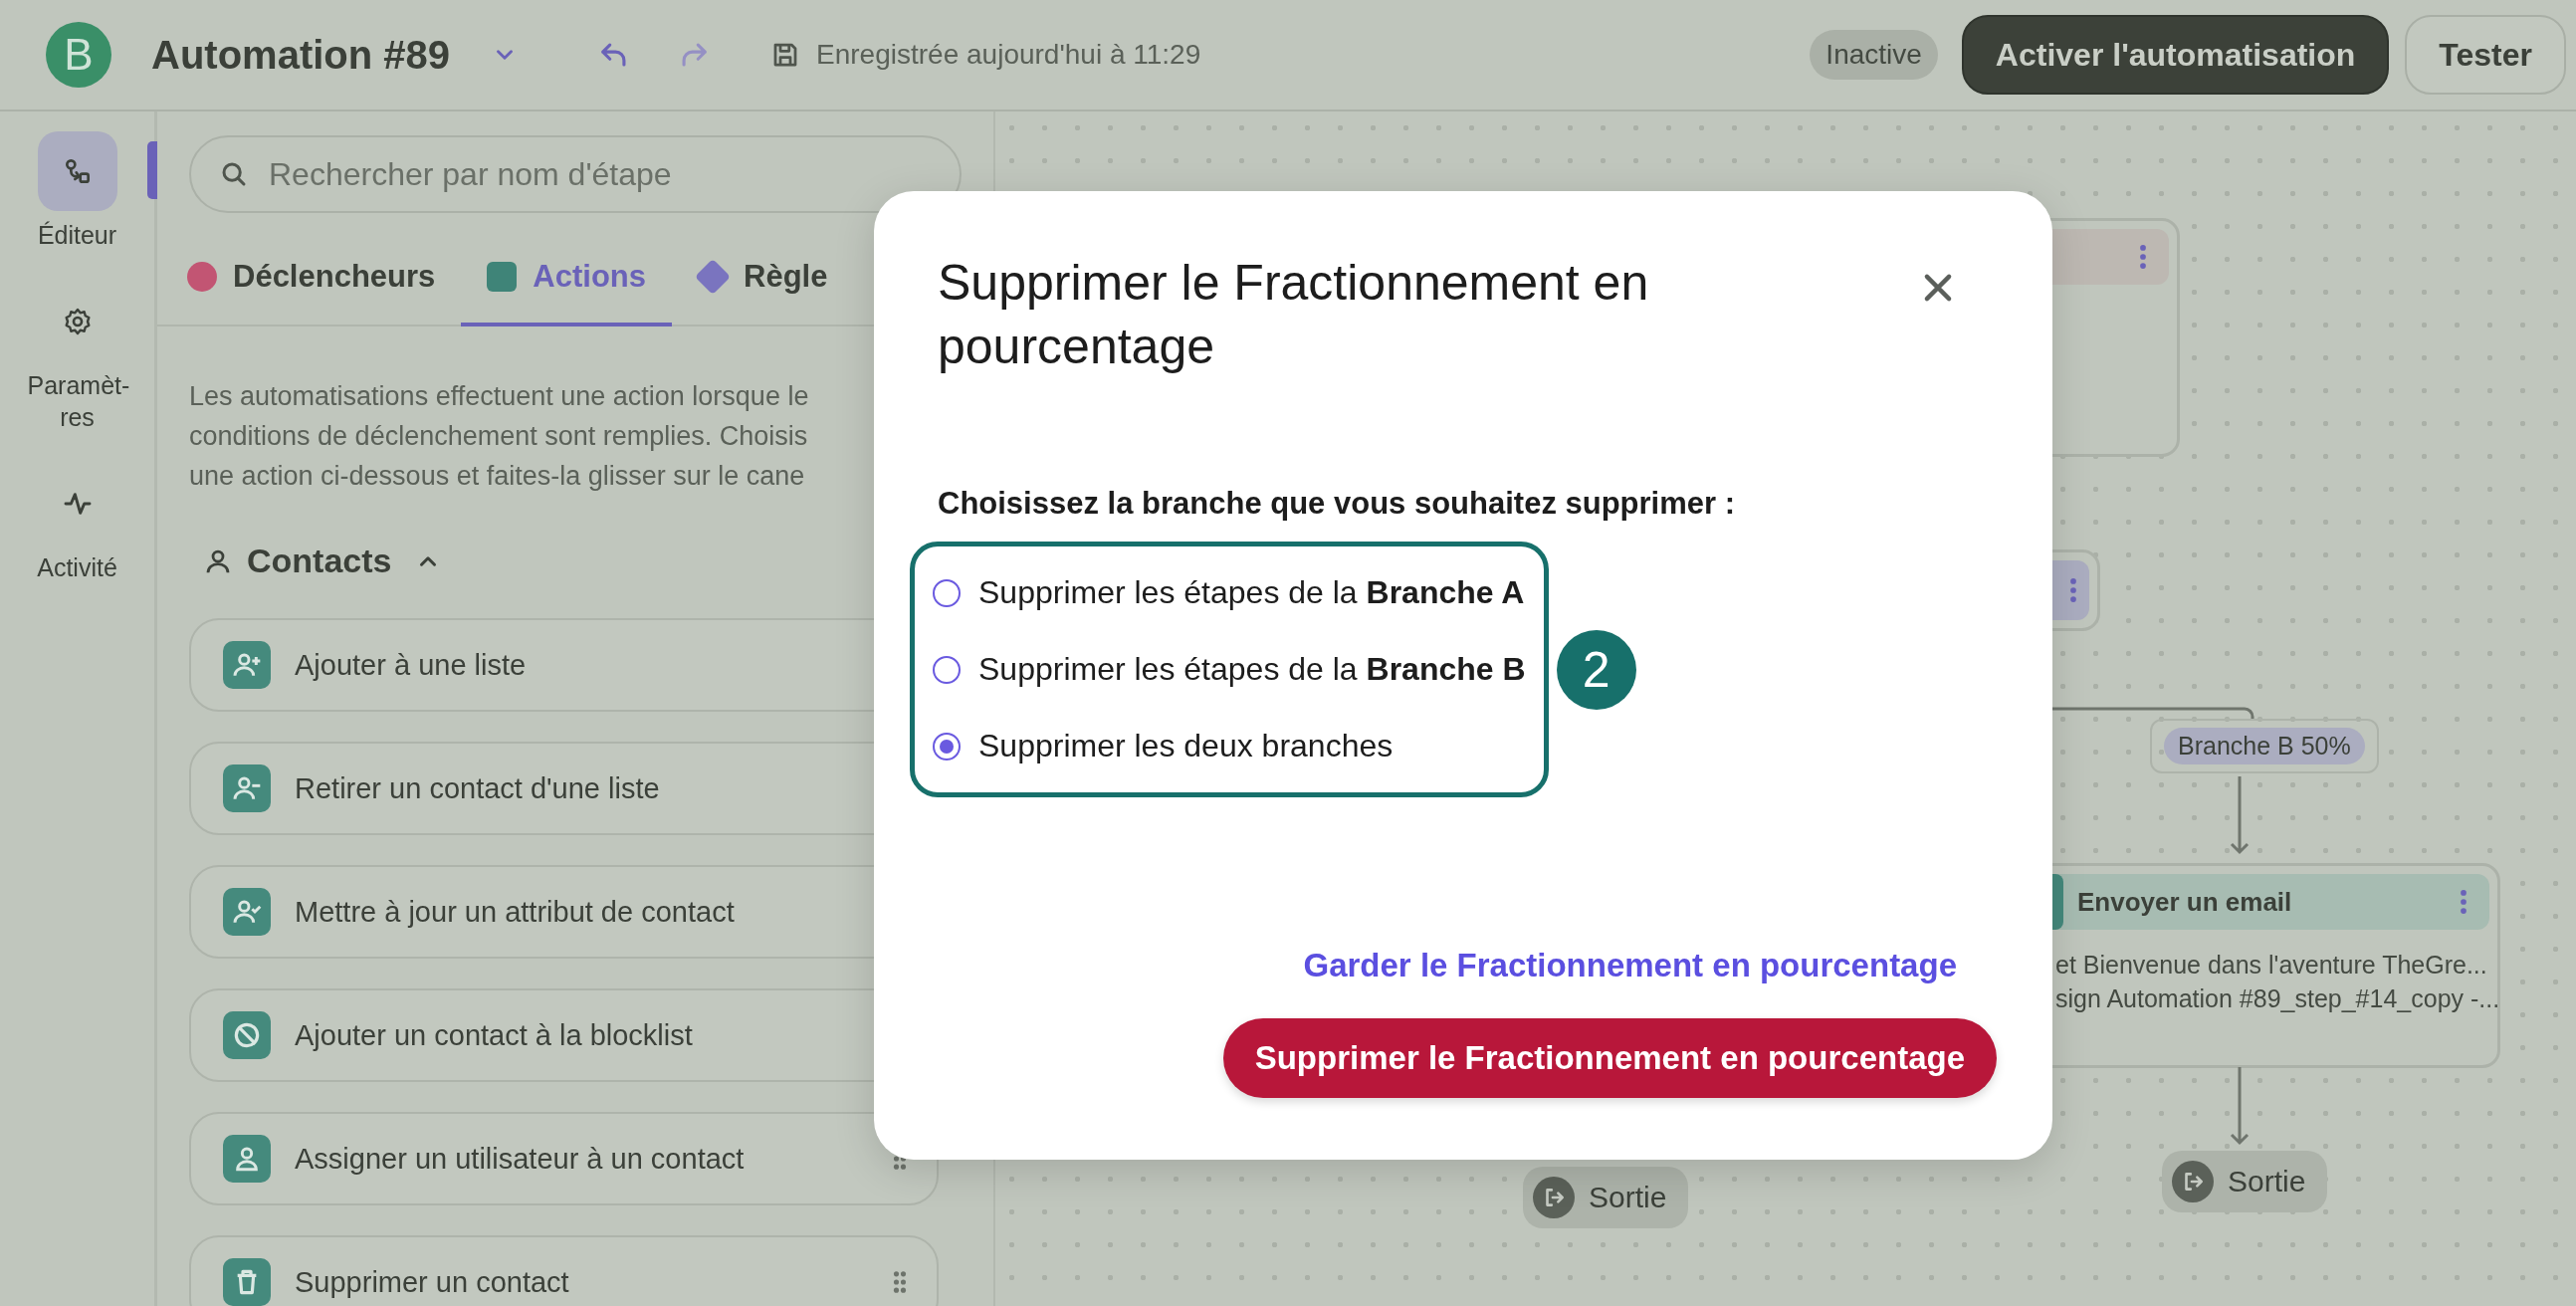 The image size is (2576, 1306). Describe the element at coordinates (763, 279) in the screenshot. I see `tab: Règle` at that location.